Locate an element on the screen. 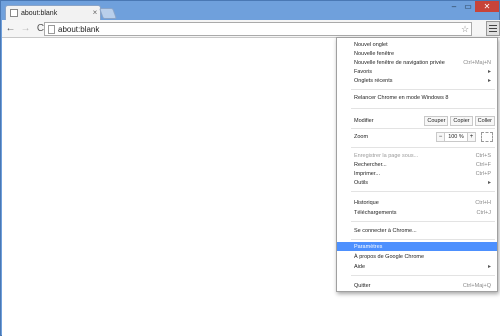 This screenshot has width=500, height=336. shortcut-label: Ctrl+S is located at coordinates (483, 155).